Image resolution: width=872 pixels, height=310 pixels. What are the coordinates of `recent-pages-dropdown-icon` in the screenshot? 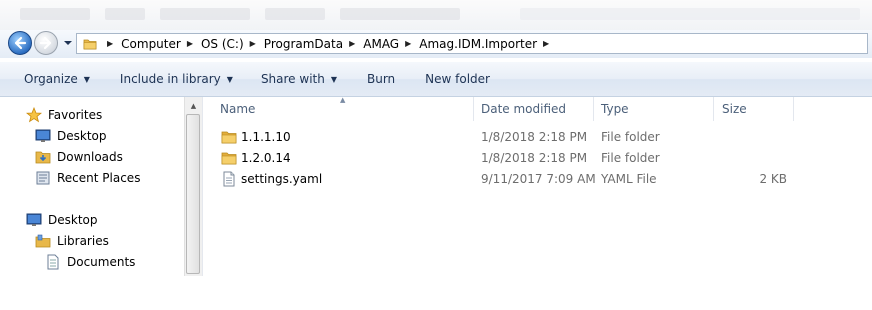 It's located at (68, 43).